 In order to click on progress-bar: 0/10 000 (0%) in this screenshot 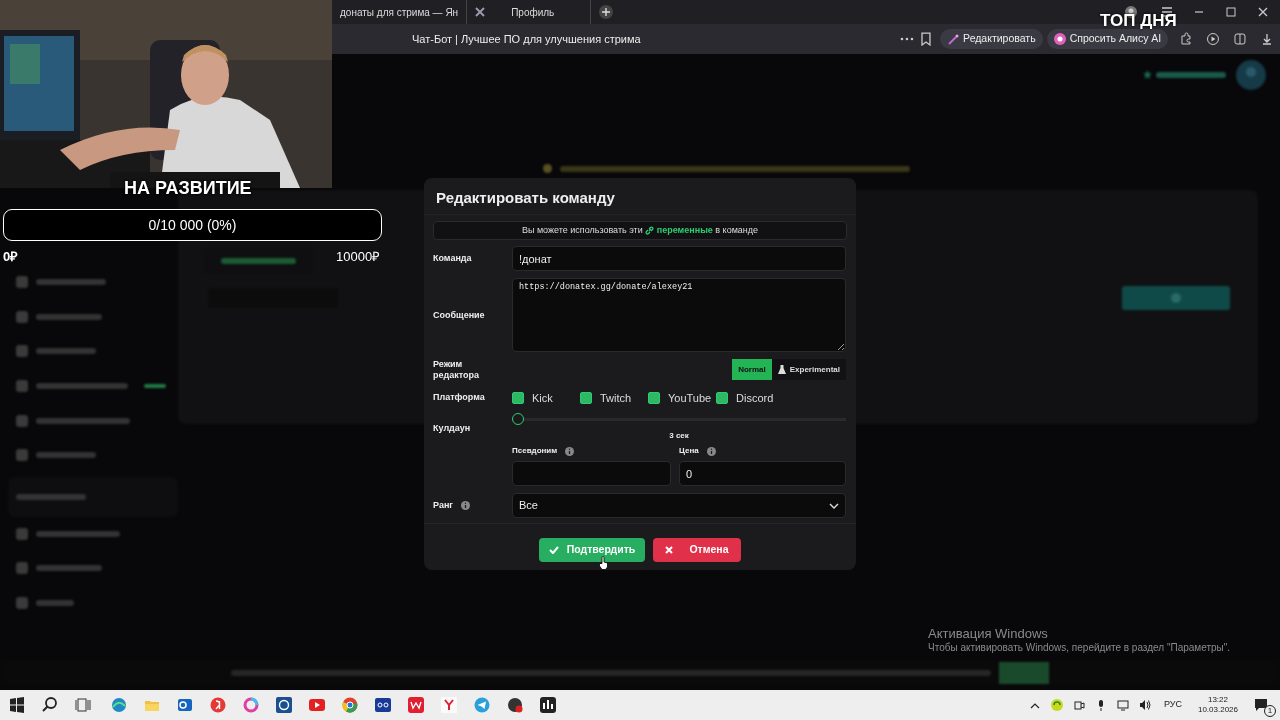, I will do `click(192, 225)`.